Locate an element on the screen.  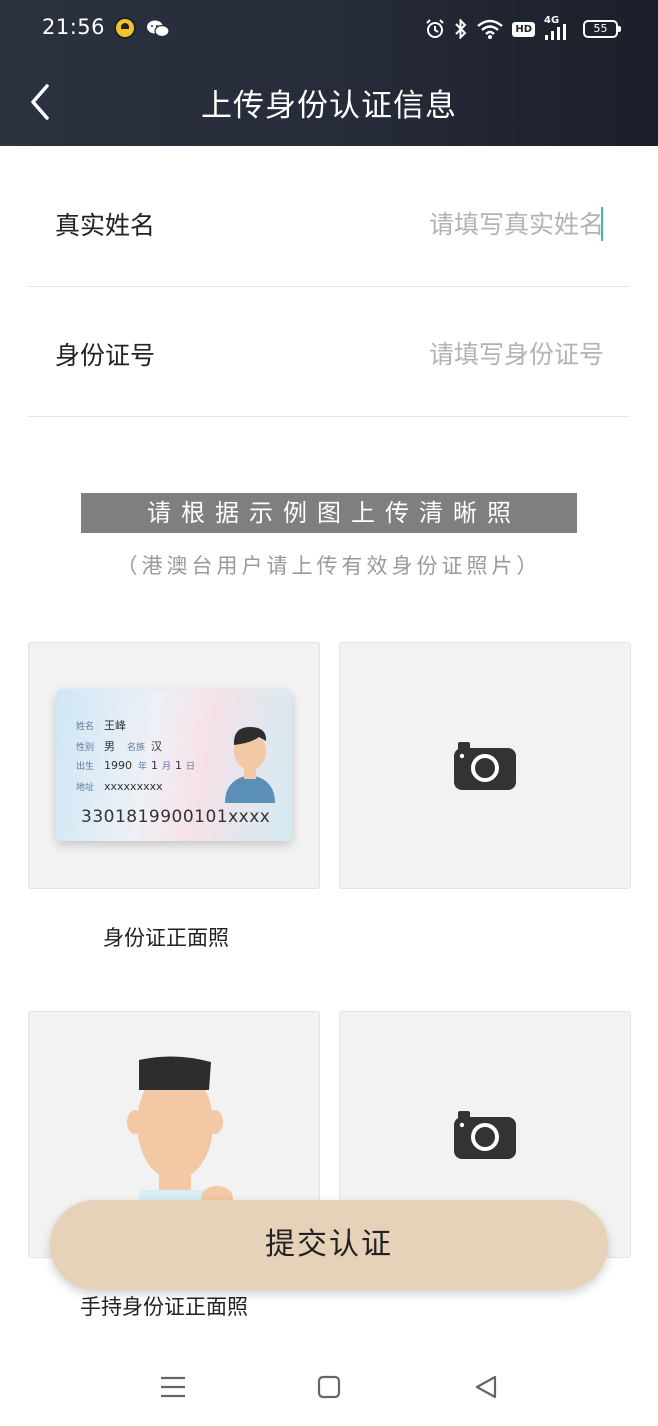
alarm-icon is located at coordinates (435, 28).